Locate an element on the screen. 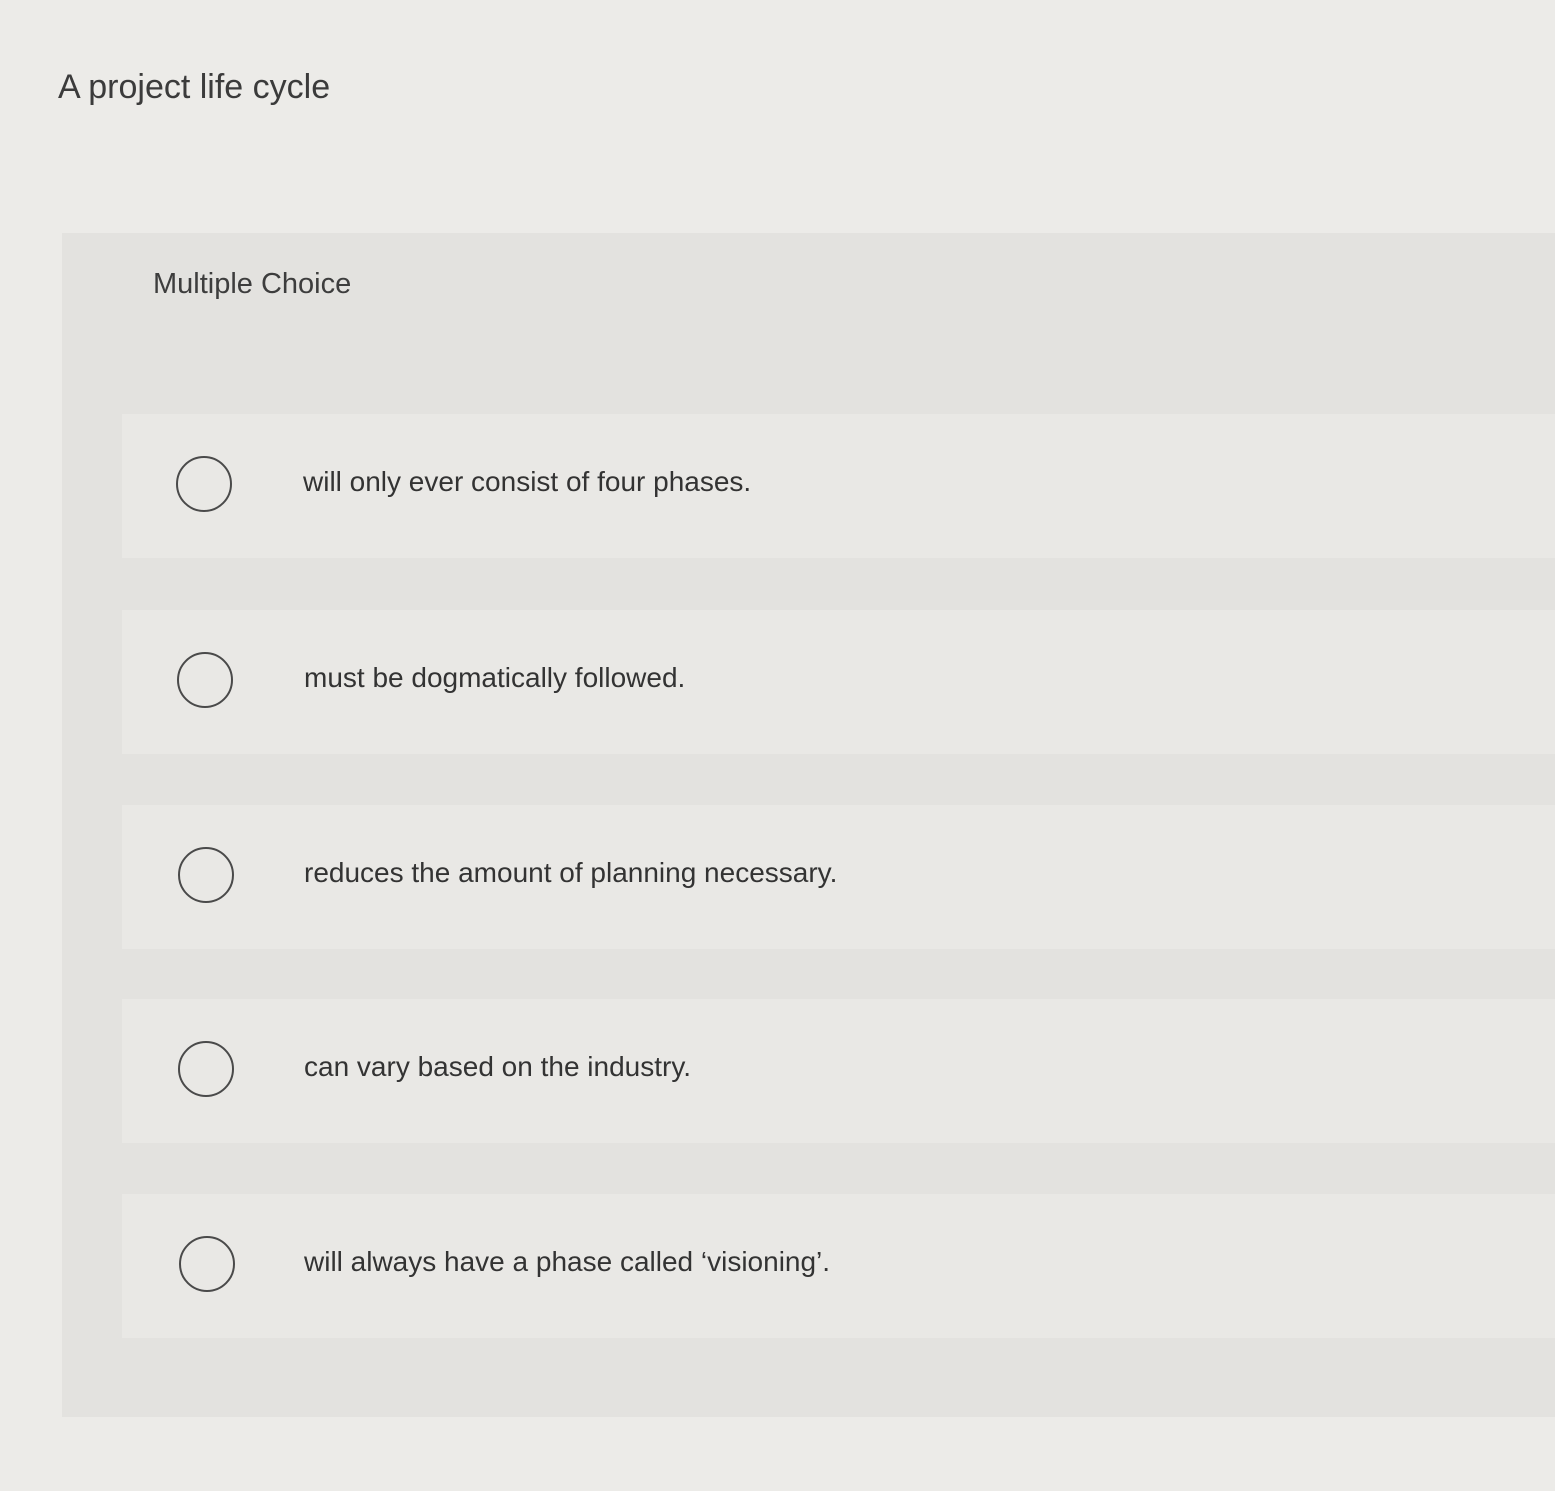 This screenshot has width=1555, height=1491. answer-option-text: can vary based on the industry. is located at coordinates (498, 1066).